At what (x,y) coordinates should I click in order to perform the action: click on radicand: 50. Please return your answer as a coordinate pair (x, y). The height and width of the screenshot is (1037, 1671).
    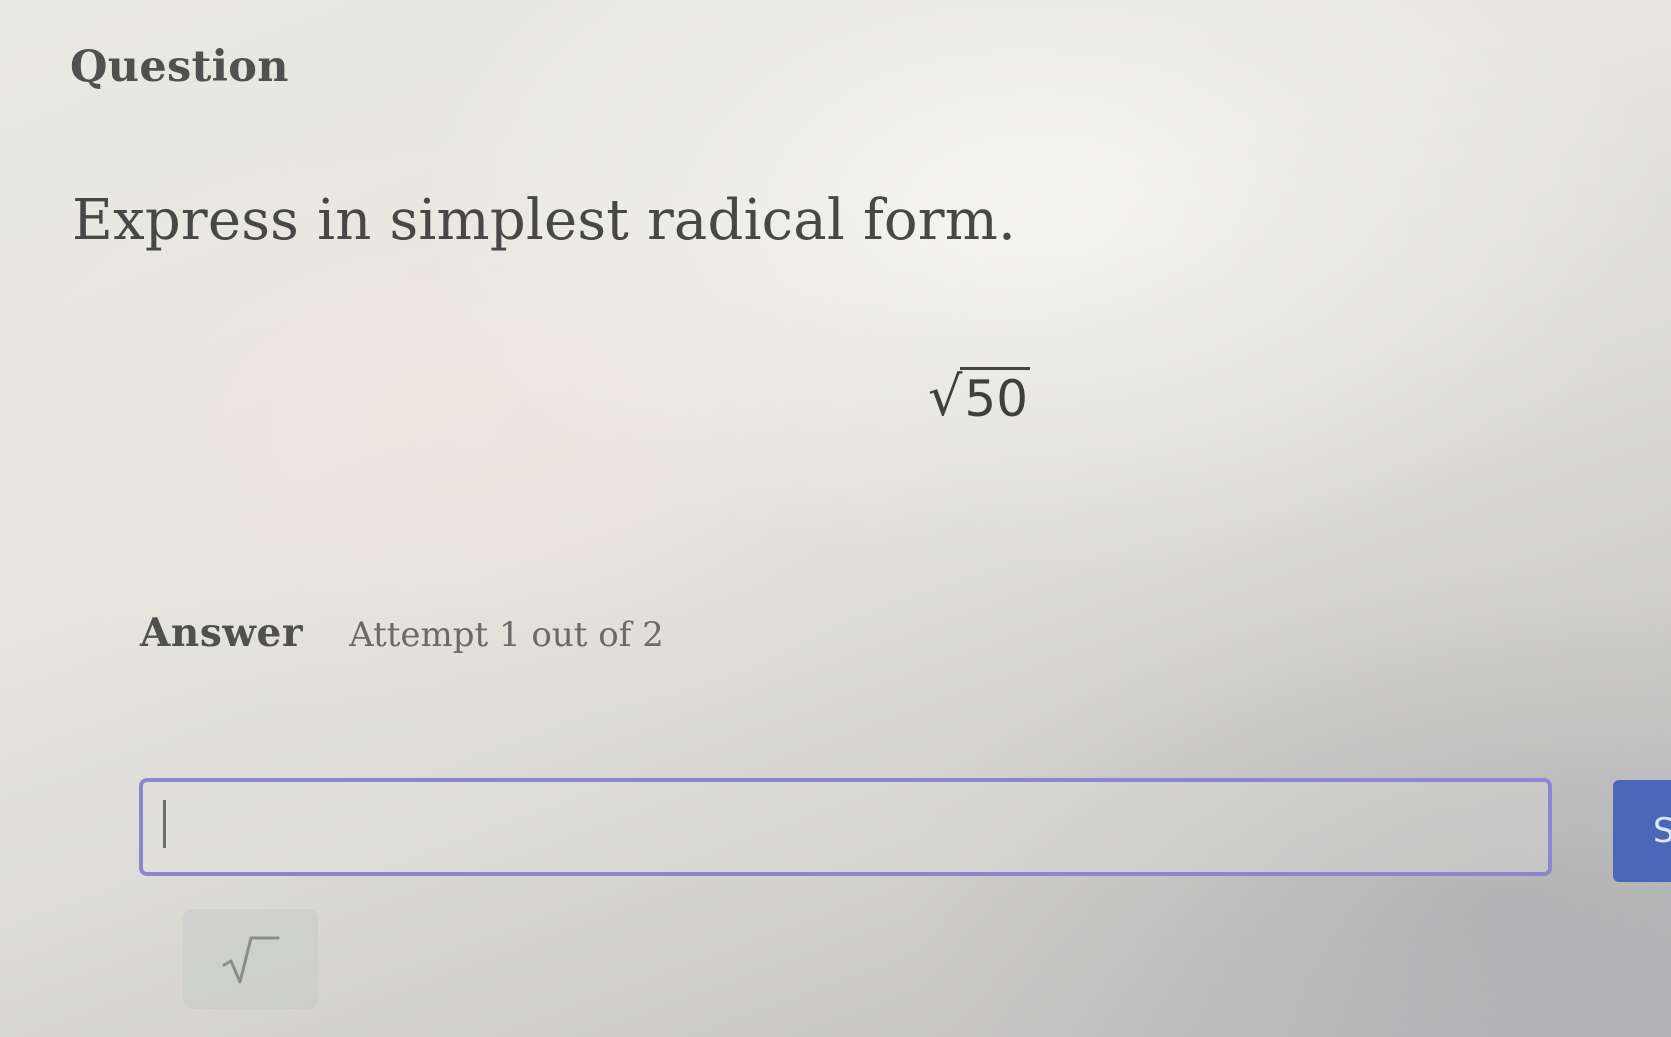
    Looking at the image, I should click on (995, 395).